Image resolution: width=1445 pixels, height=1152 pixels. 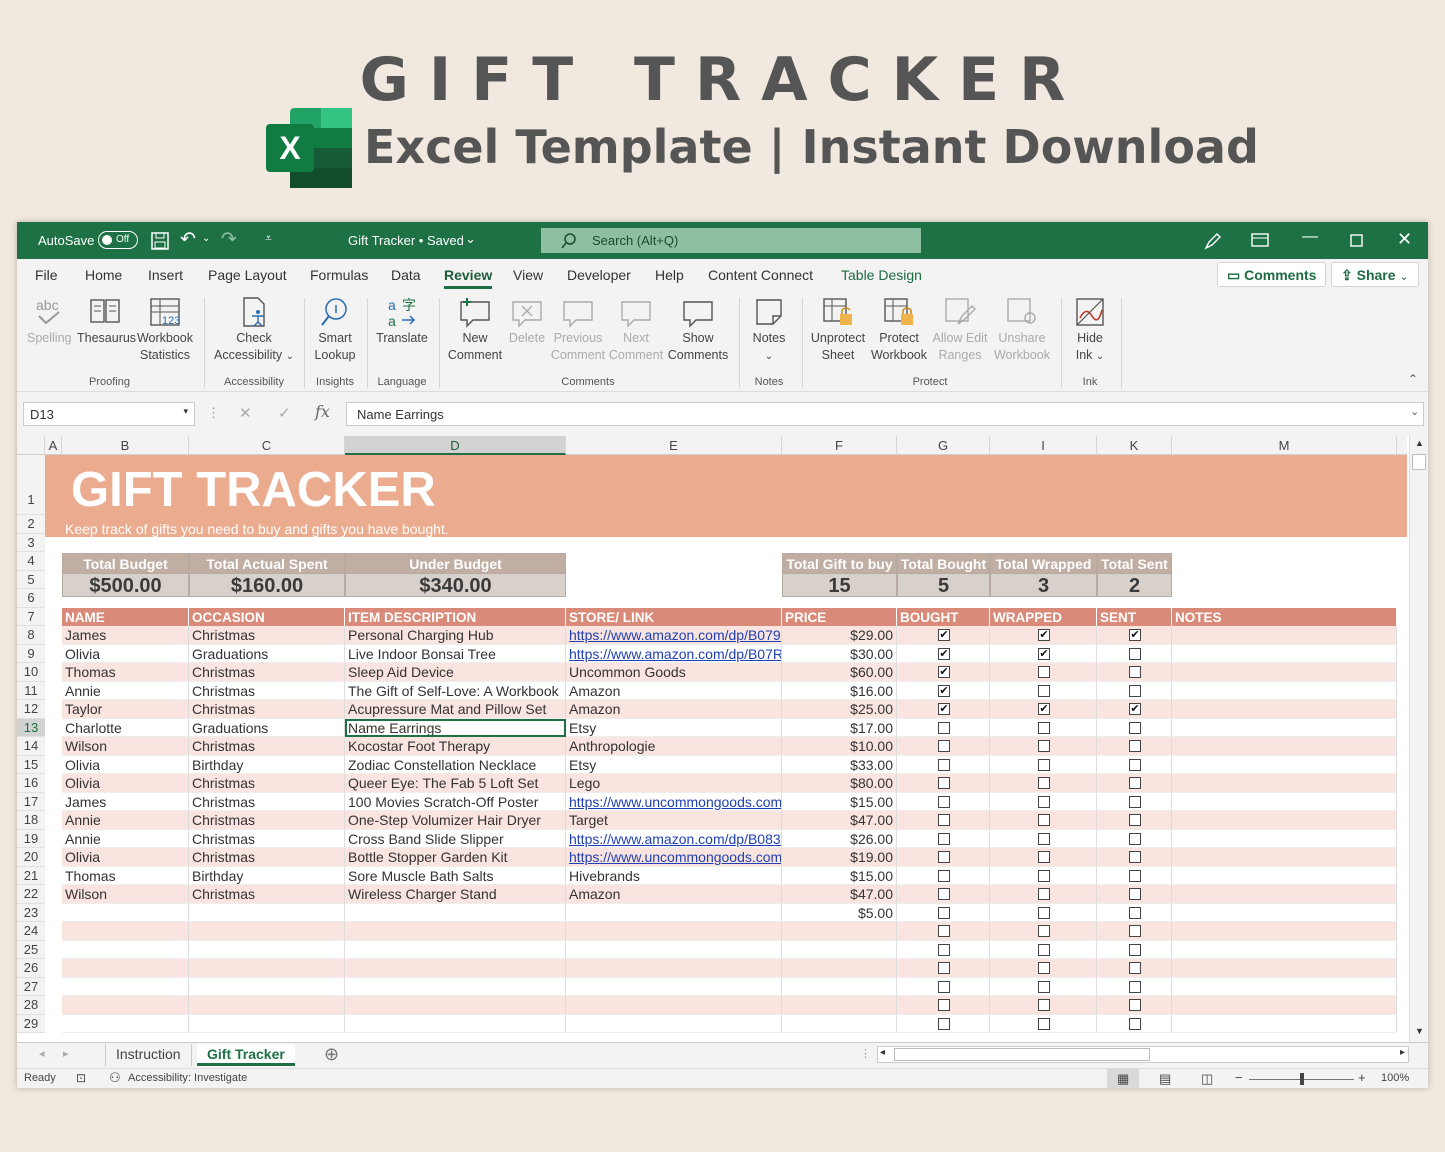 I want to click on cell-store: https://www.uncommongoods.com/, so click(x=674, y=857).